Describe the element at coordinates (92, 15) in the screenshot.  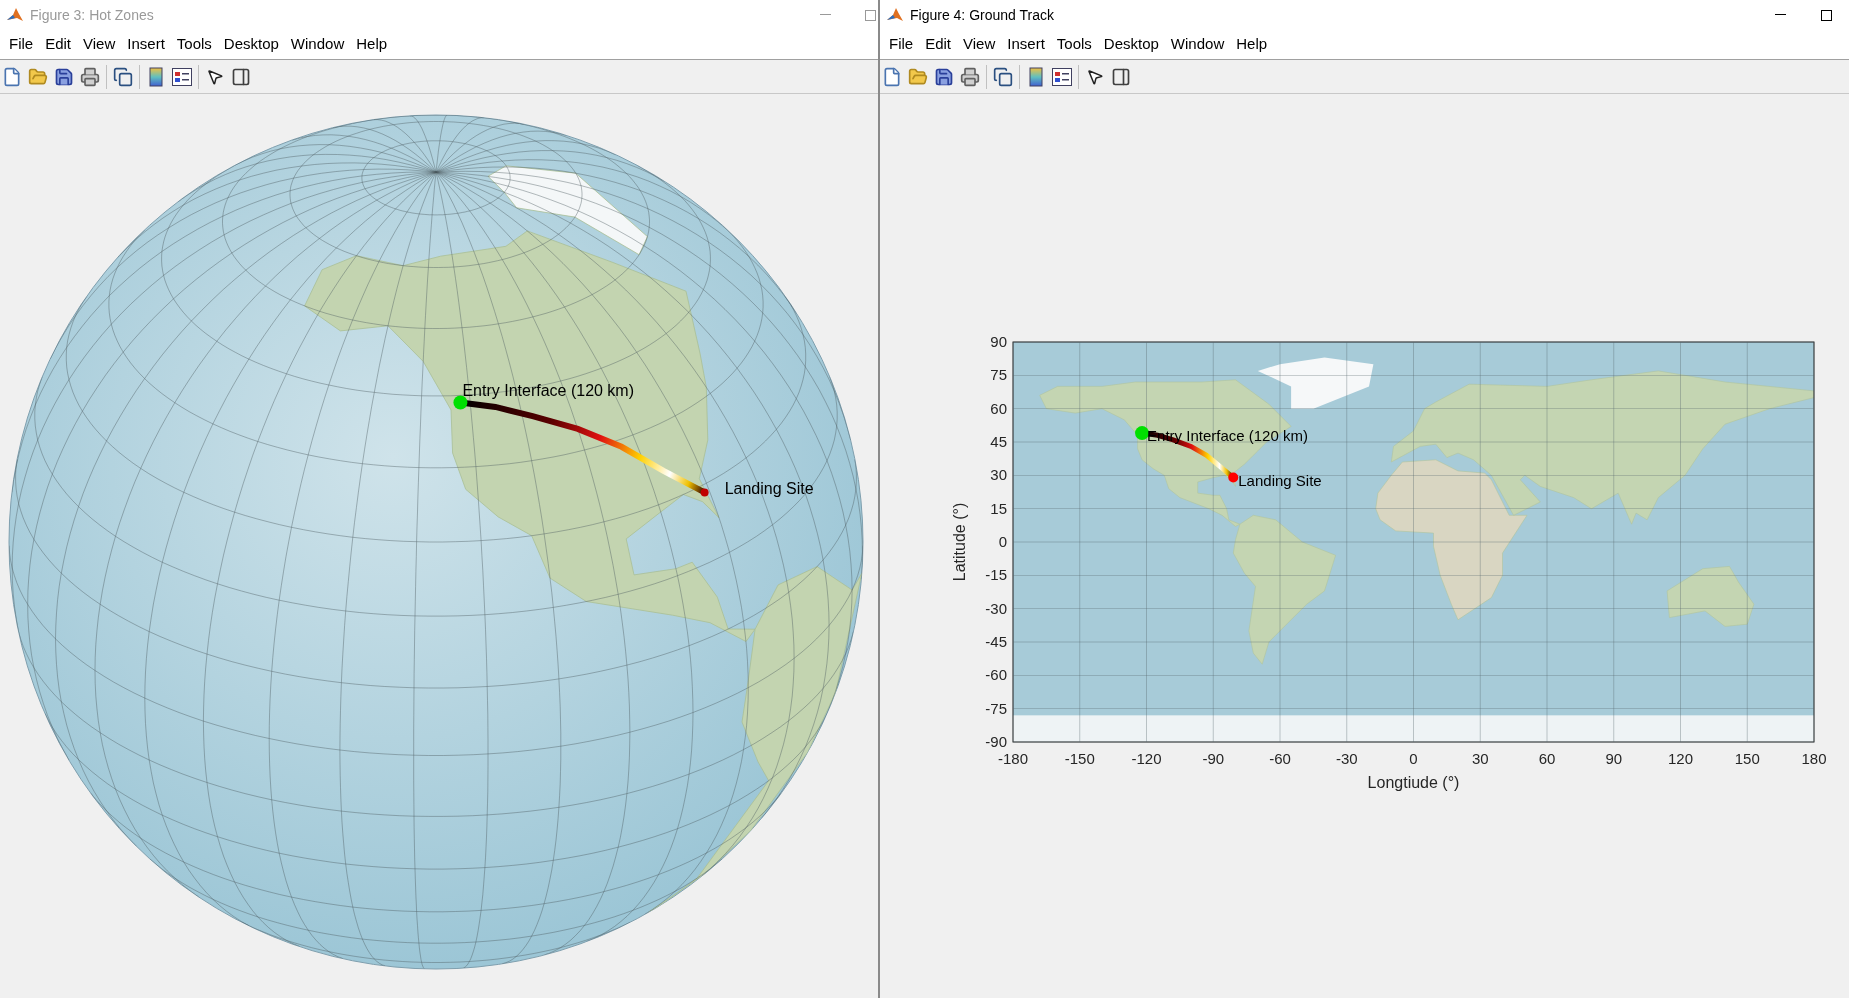
I see `window-title: Figure 3: Hot Zones` at that location.